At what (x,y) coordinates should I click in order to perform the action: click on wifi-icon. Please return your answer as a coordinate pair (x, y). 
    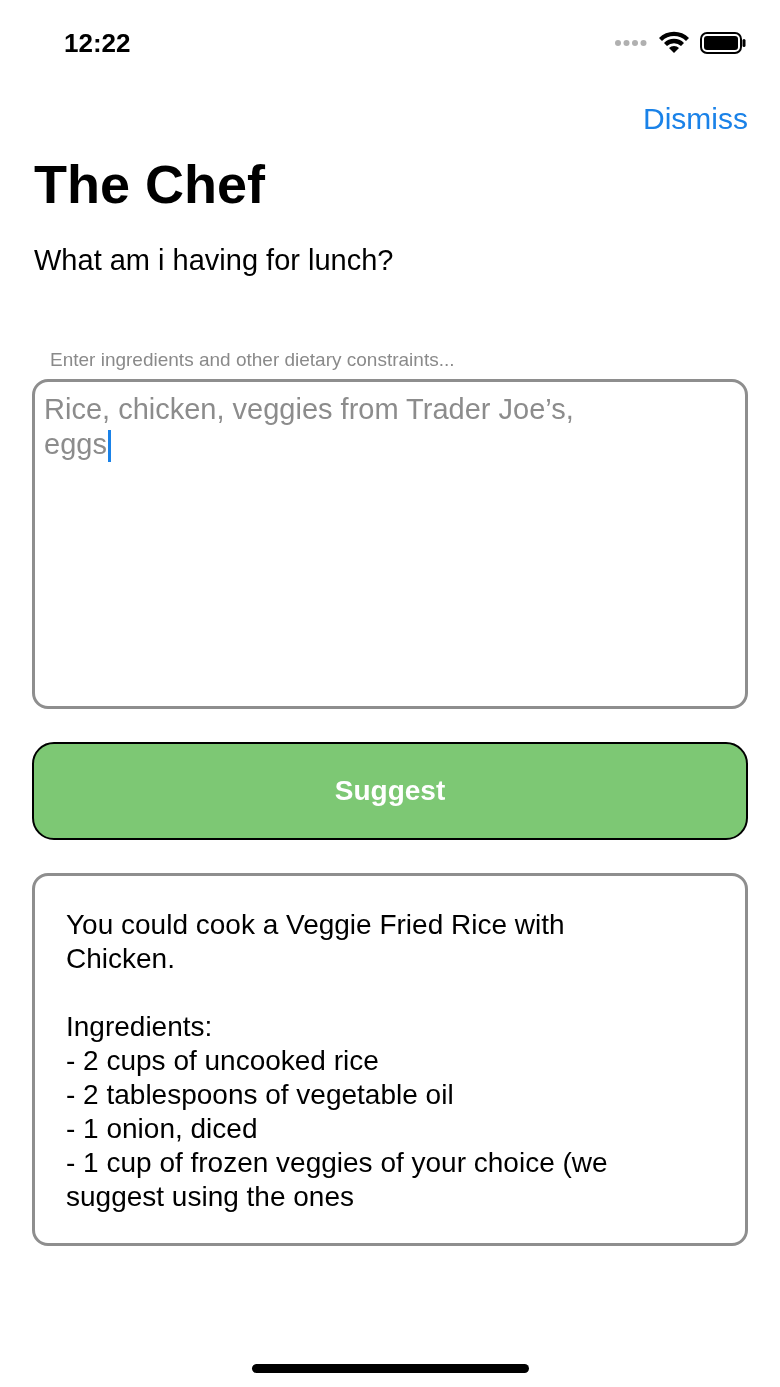
    Looking at the image, I should click on (674, 43).